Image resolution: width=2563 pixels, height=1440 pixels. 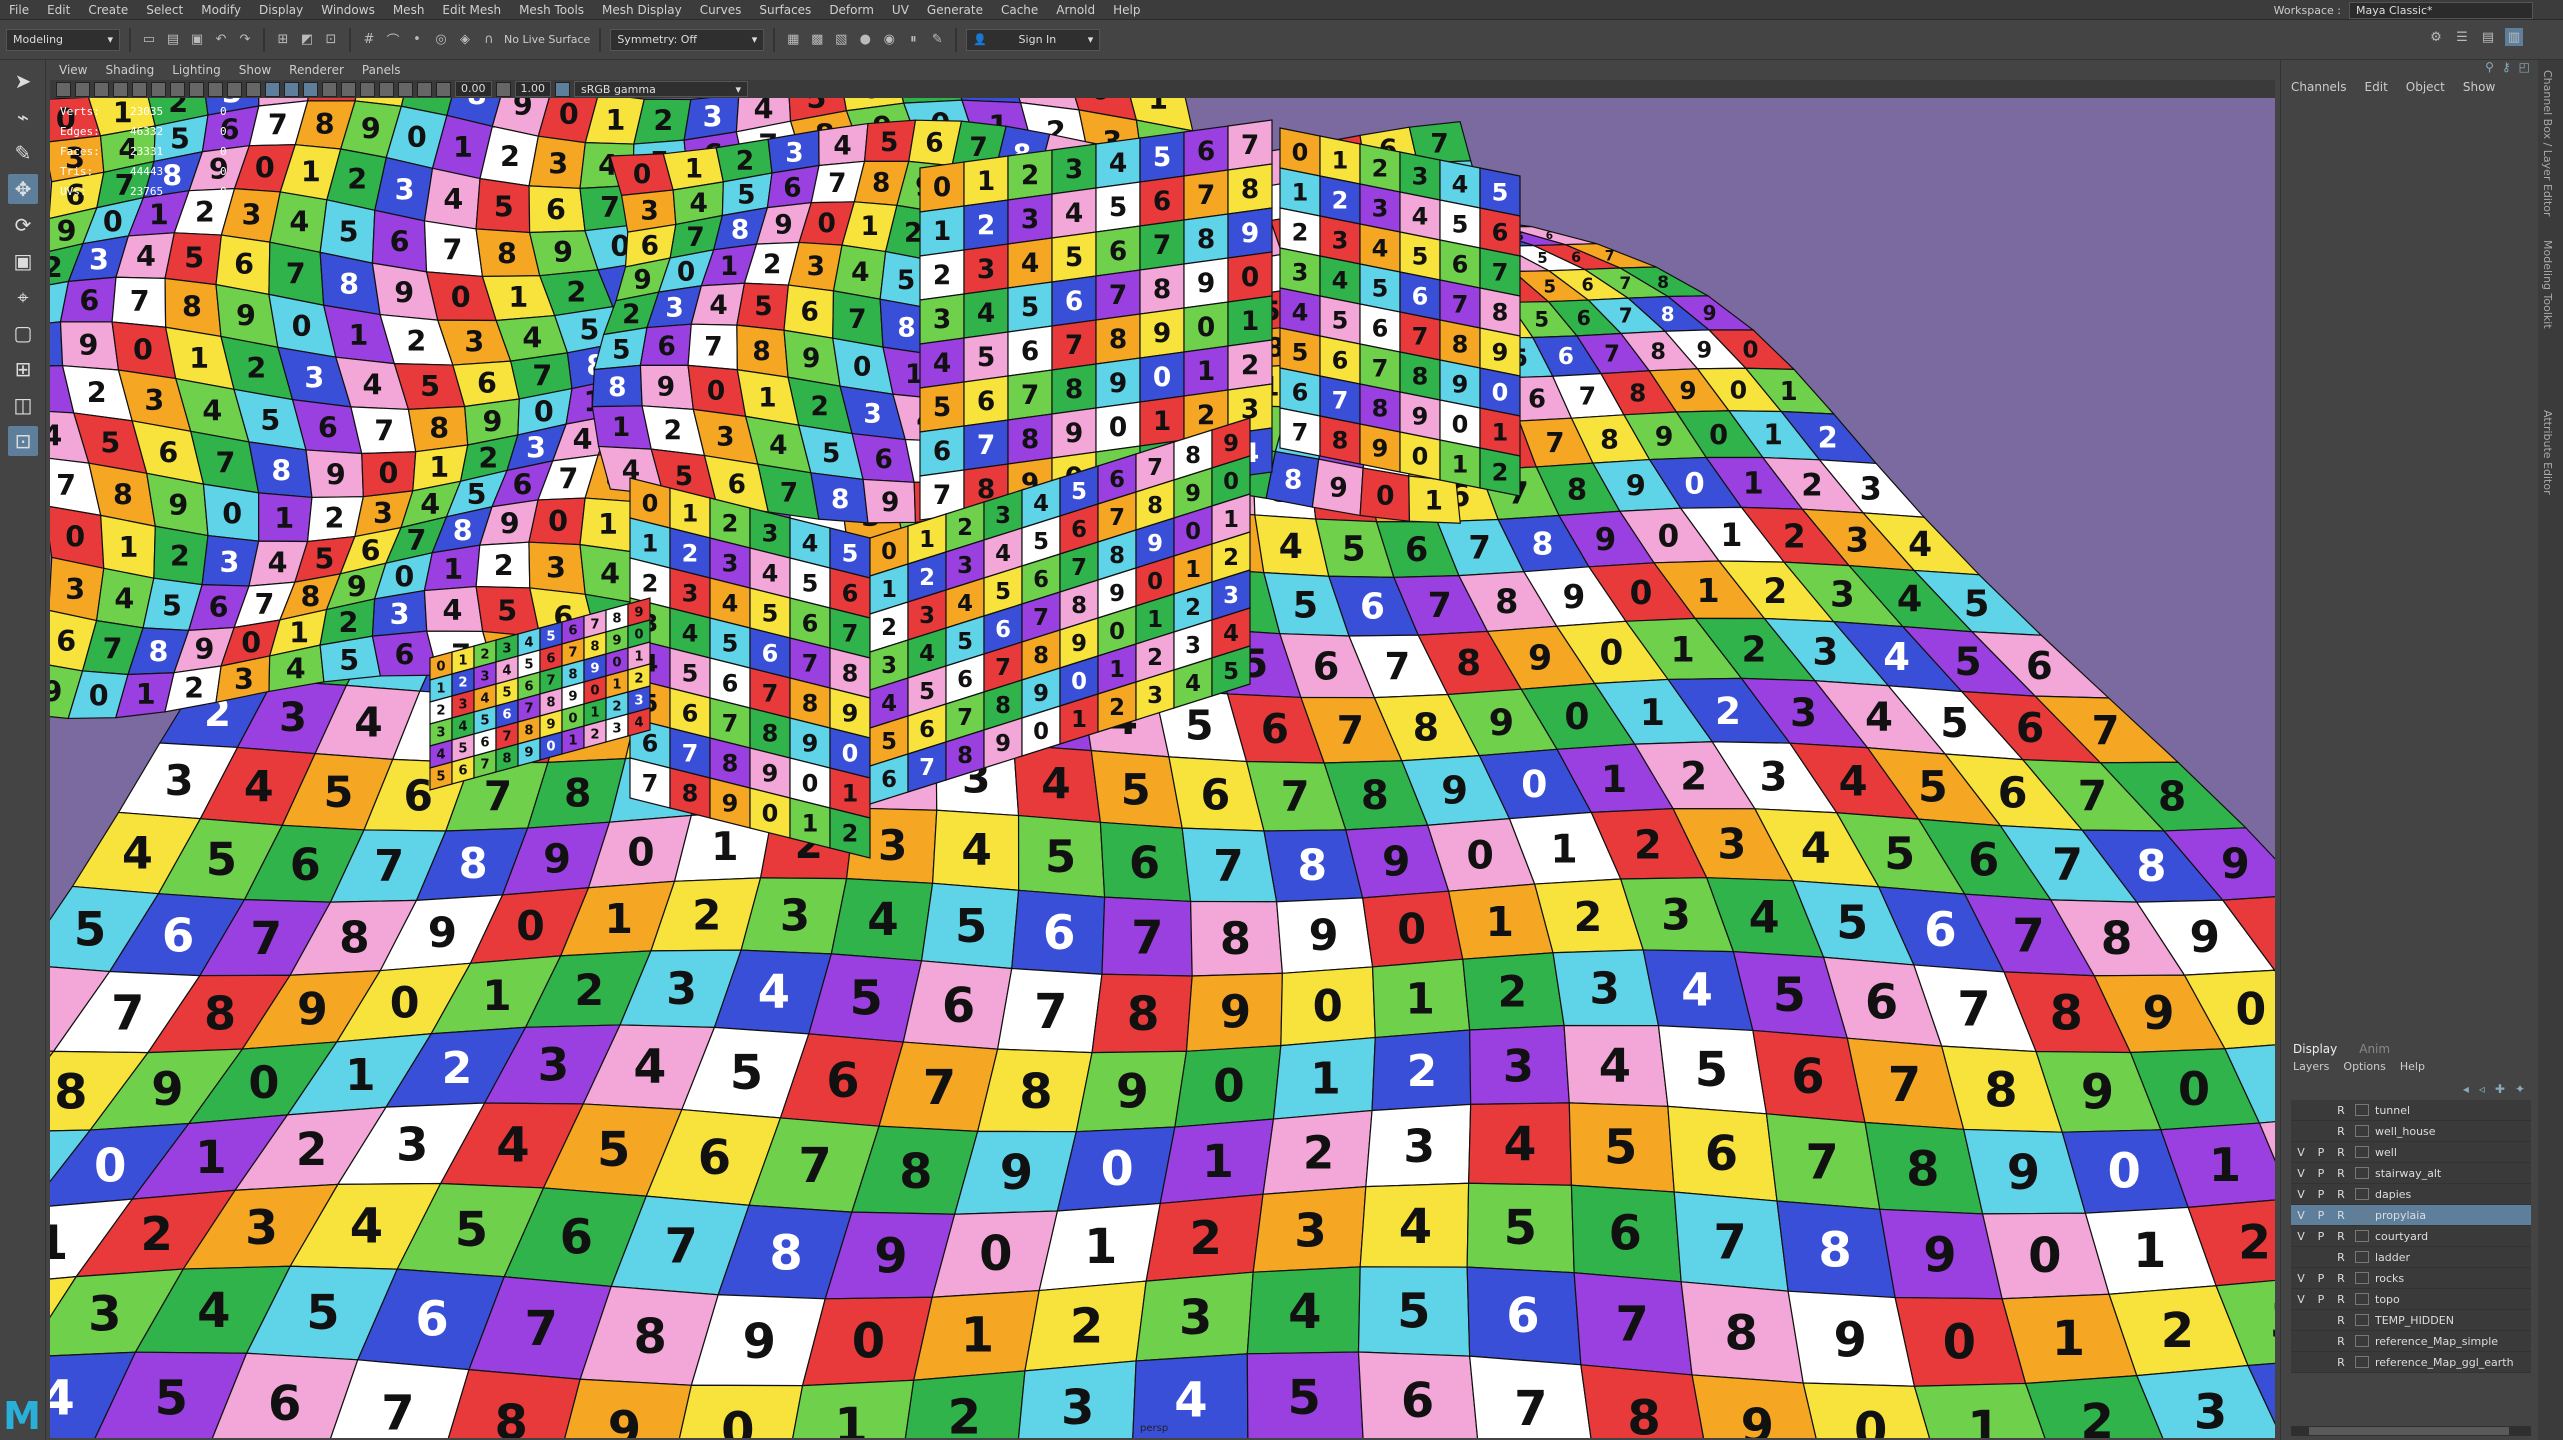 What do you see at coordinates (2411, 1257) in the screenshot?
I see `layer-row: Rladder` at bounding box center [2411, 1257].